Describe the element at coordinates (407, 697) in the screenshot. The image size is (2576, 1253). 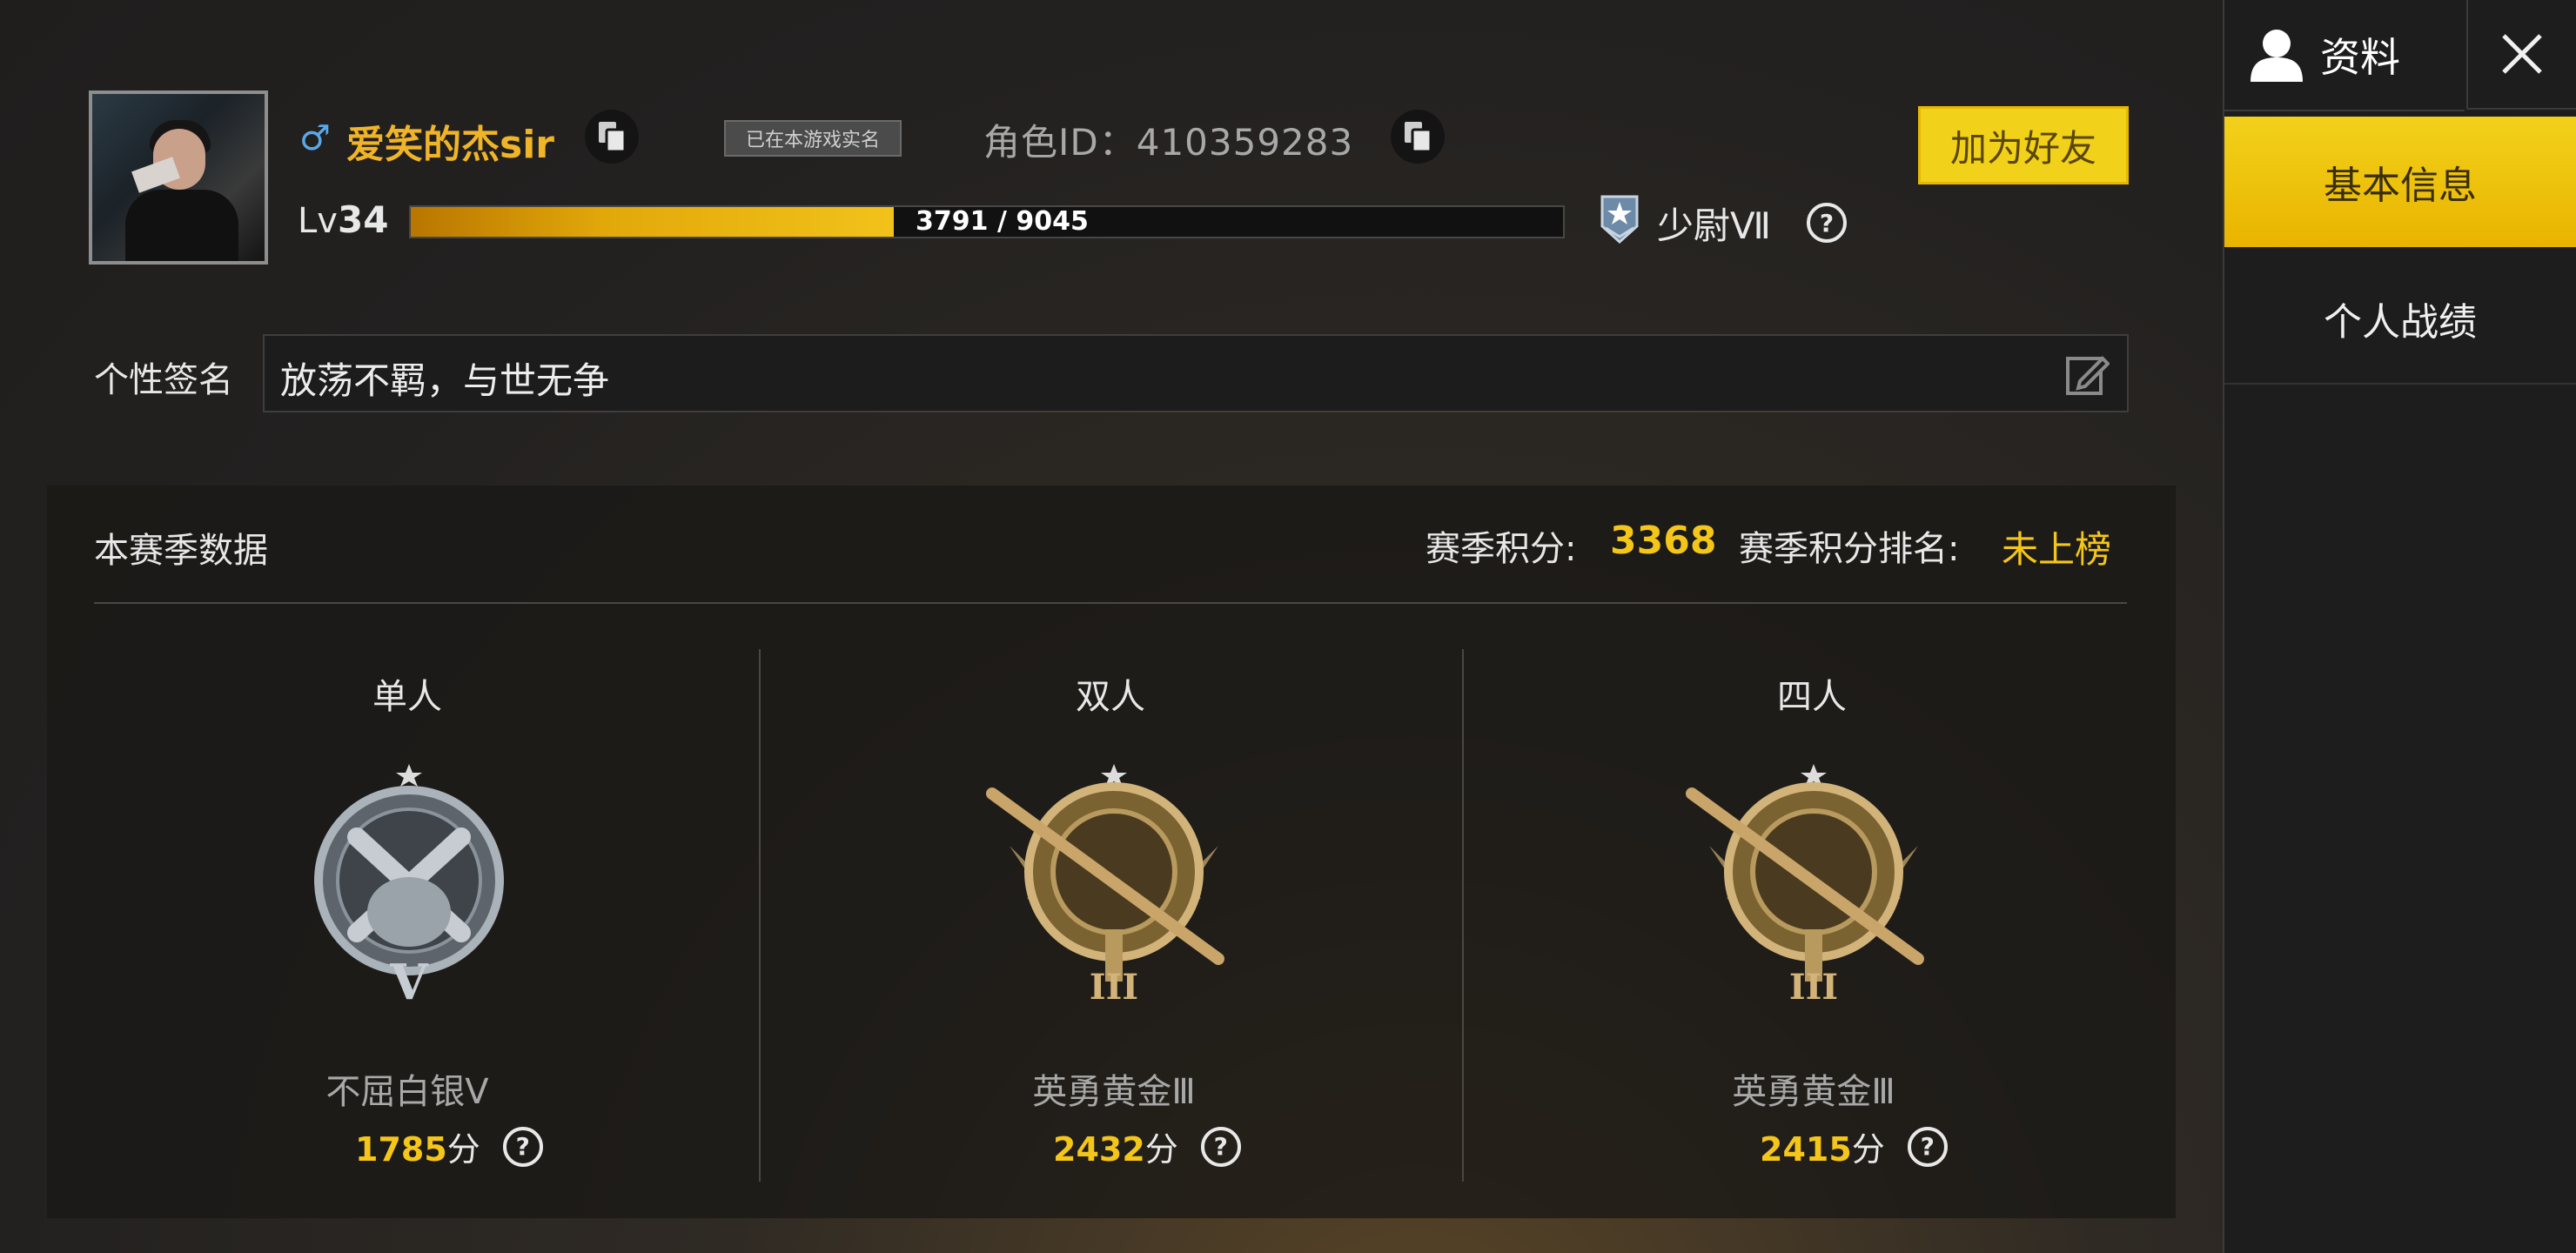
I see `mode-name-solo: 单人` at that location.